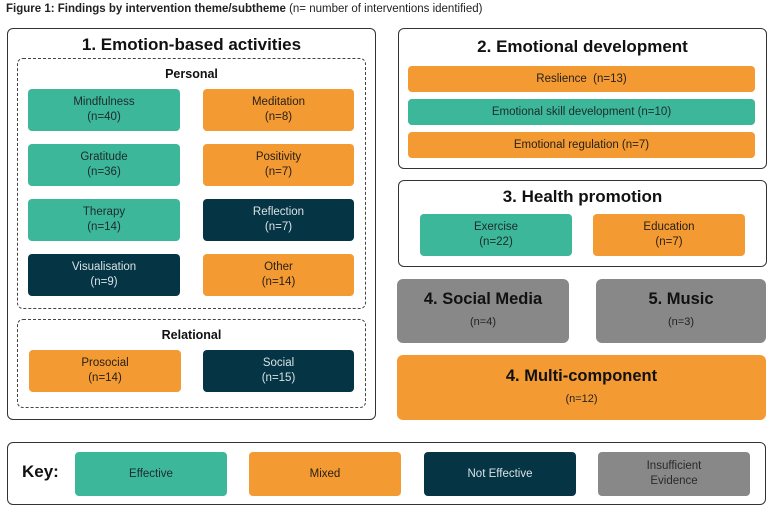 The width and height of the screenshot is (776, 510). I want to click on theme-social-media: 4. Social Media (n=4), so click(483, 311).